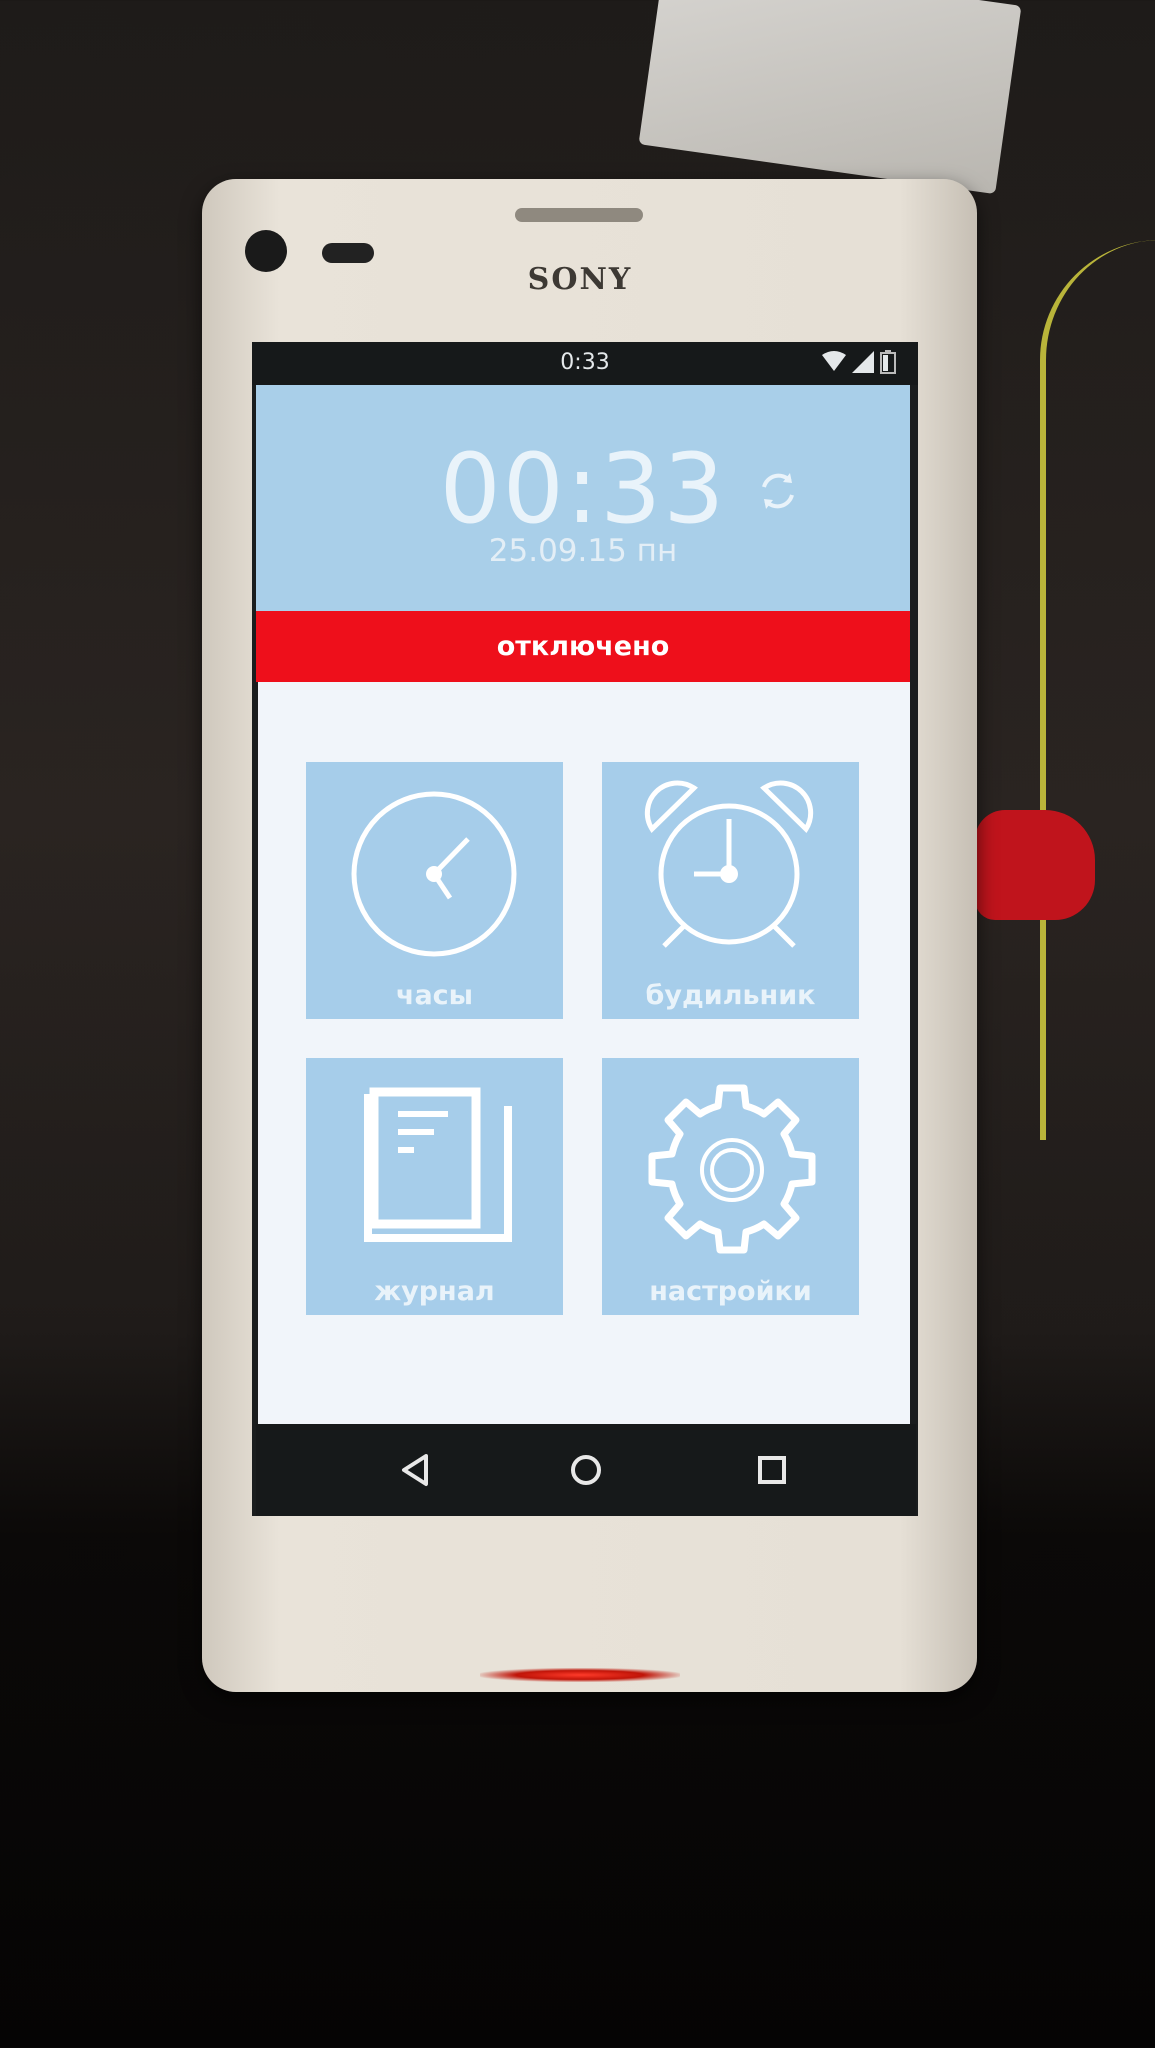  Describe the element at coordinates (434, 1291) in the screenshot. I see `tile-label: журнал` at that location.